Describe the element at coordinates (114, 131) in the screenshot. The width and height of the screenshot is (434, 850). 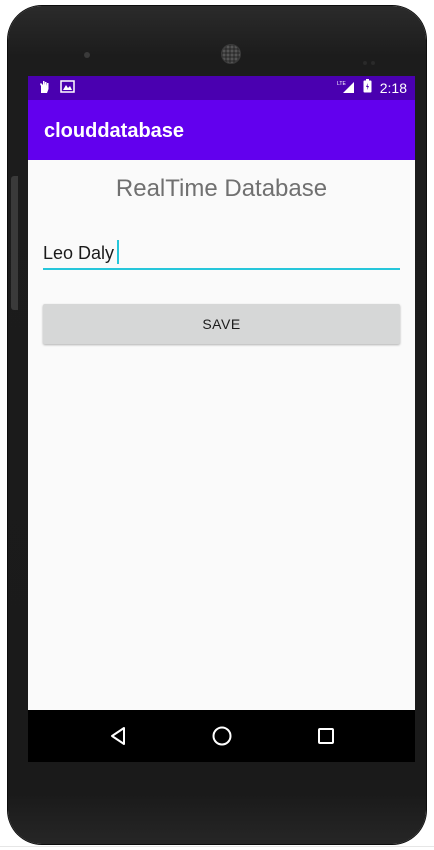
I see `app-title: clouddatabase` at that location.